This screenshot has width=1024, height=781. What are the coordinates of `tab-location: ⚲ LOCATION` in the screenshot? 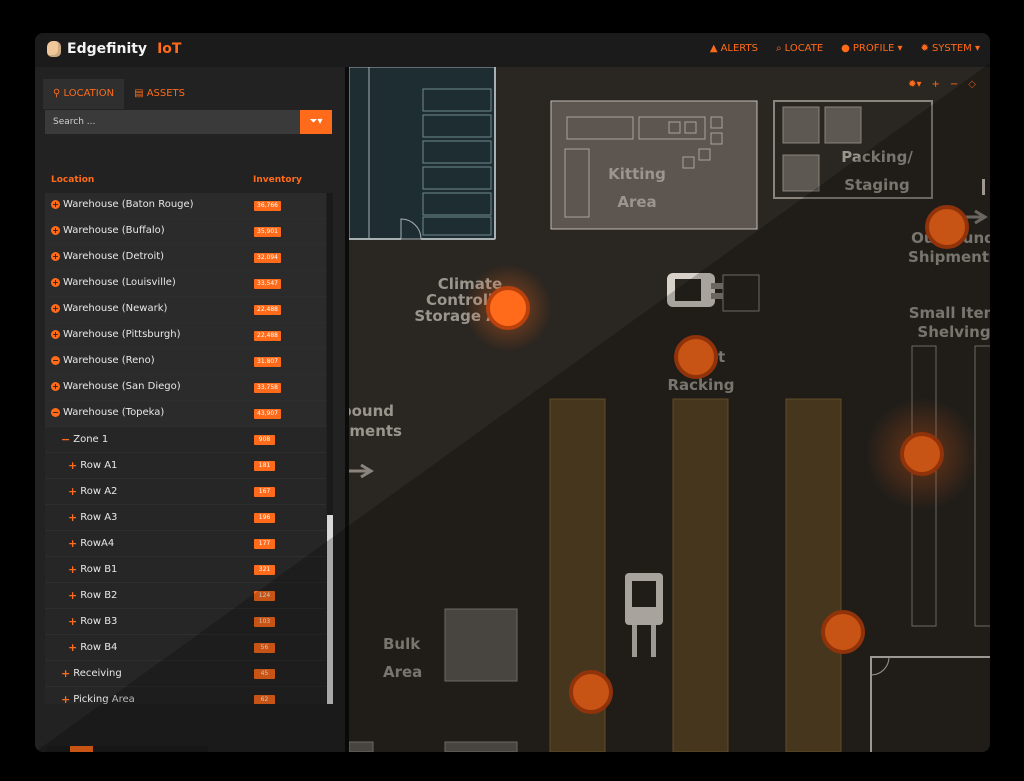 It's located at (84, 94).